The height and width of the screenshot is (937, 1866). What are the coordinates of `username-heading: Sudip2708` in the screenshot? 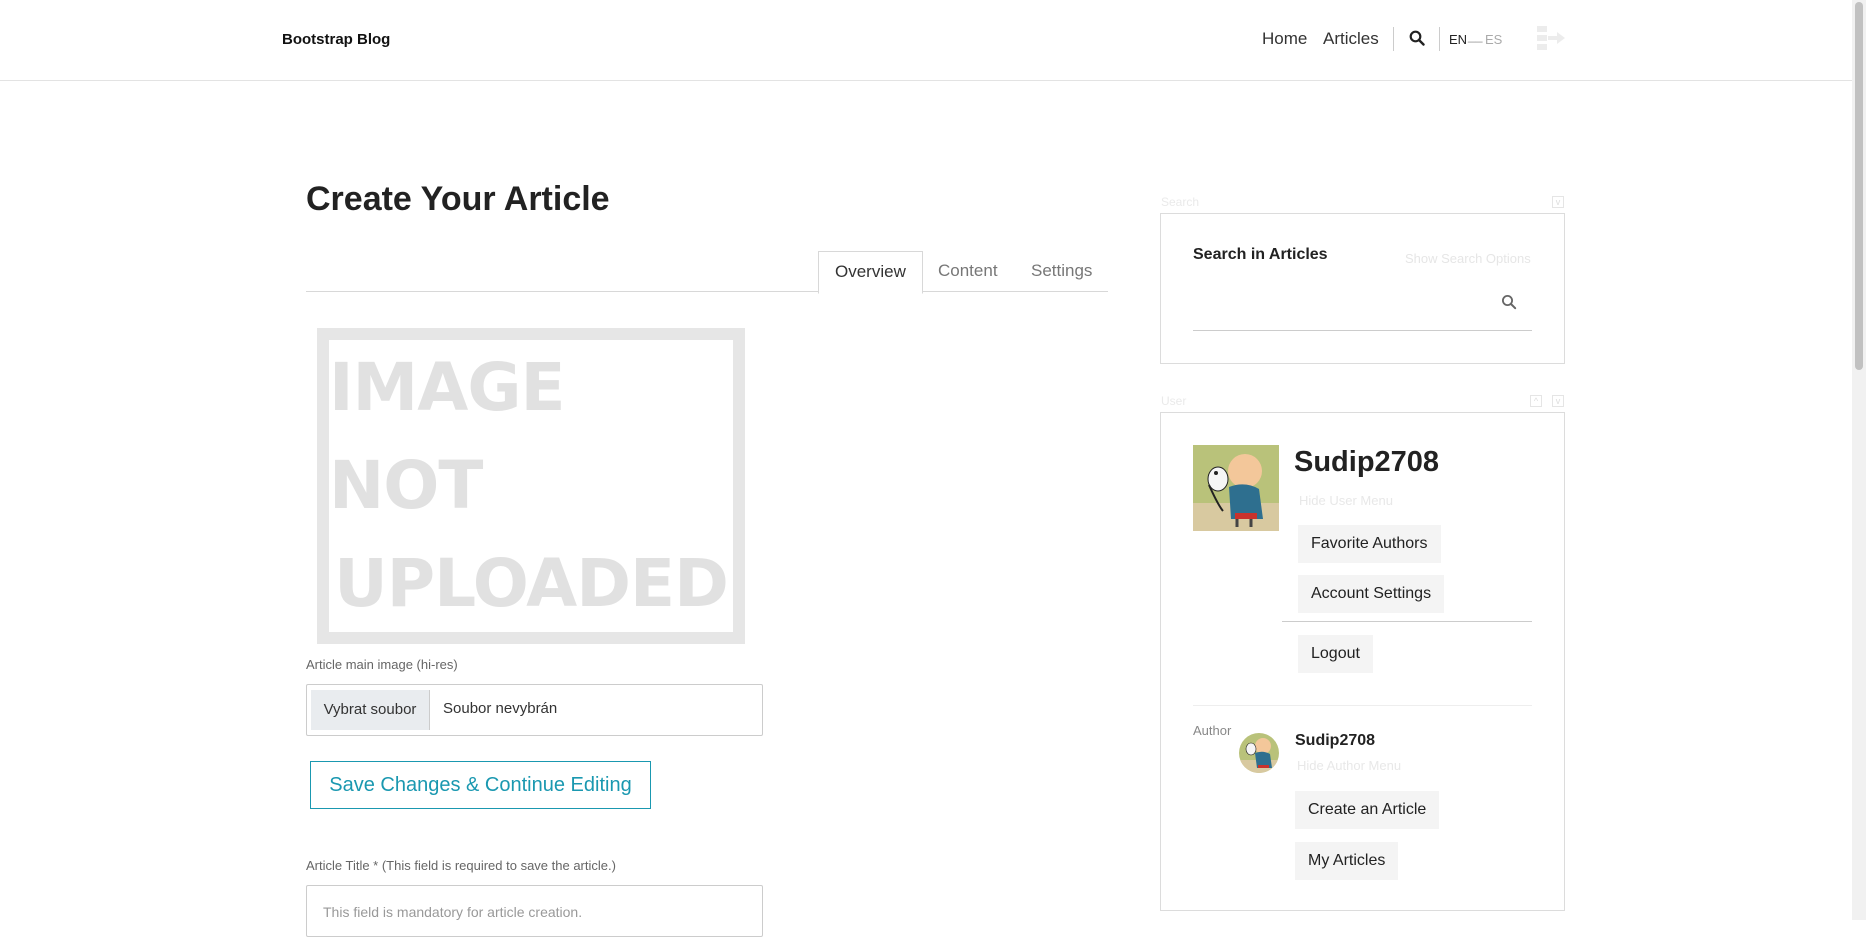 It's located at (1367, 462).